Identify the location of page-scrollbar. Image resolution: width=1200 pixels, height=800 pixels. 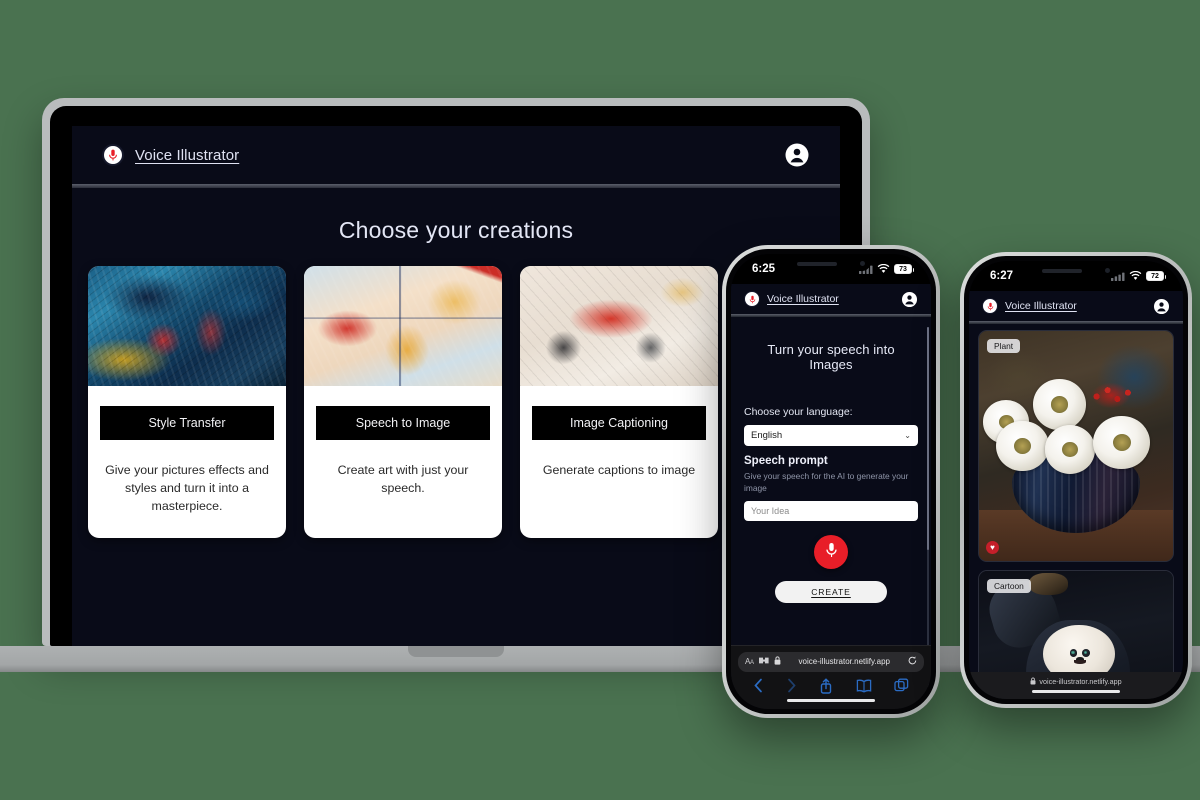
(928, 507).